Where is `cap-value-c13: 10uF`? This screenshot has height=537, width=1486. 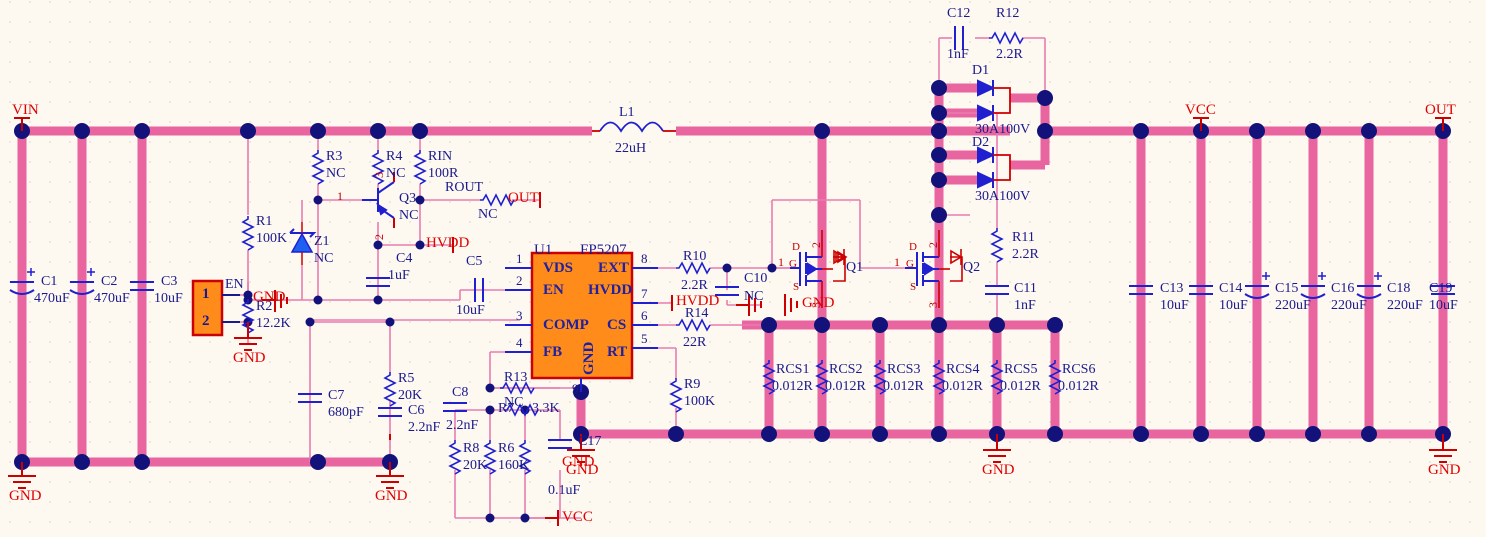
cap-value-c13: 10uF is located at coordinates (1174, 305).